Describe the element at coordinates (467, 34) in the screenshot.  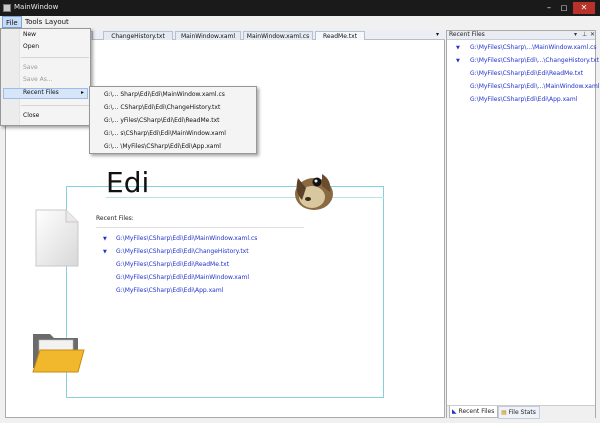
I see `panel-title: Recent Files` at that location.